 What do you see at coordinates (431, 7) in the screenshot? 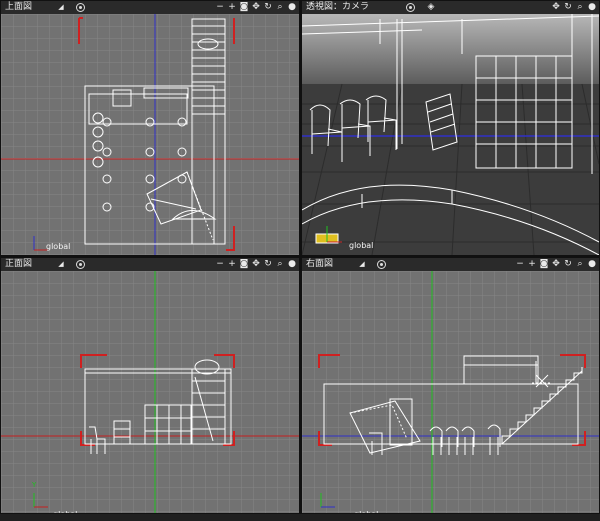
I see `cube-icon: ◈` at bounding box center [431, 7].